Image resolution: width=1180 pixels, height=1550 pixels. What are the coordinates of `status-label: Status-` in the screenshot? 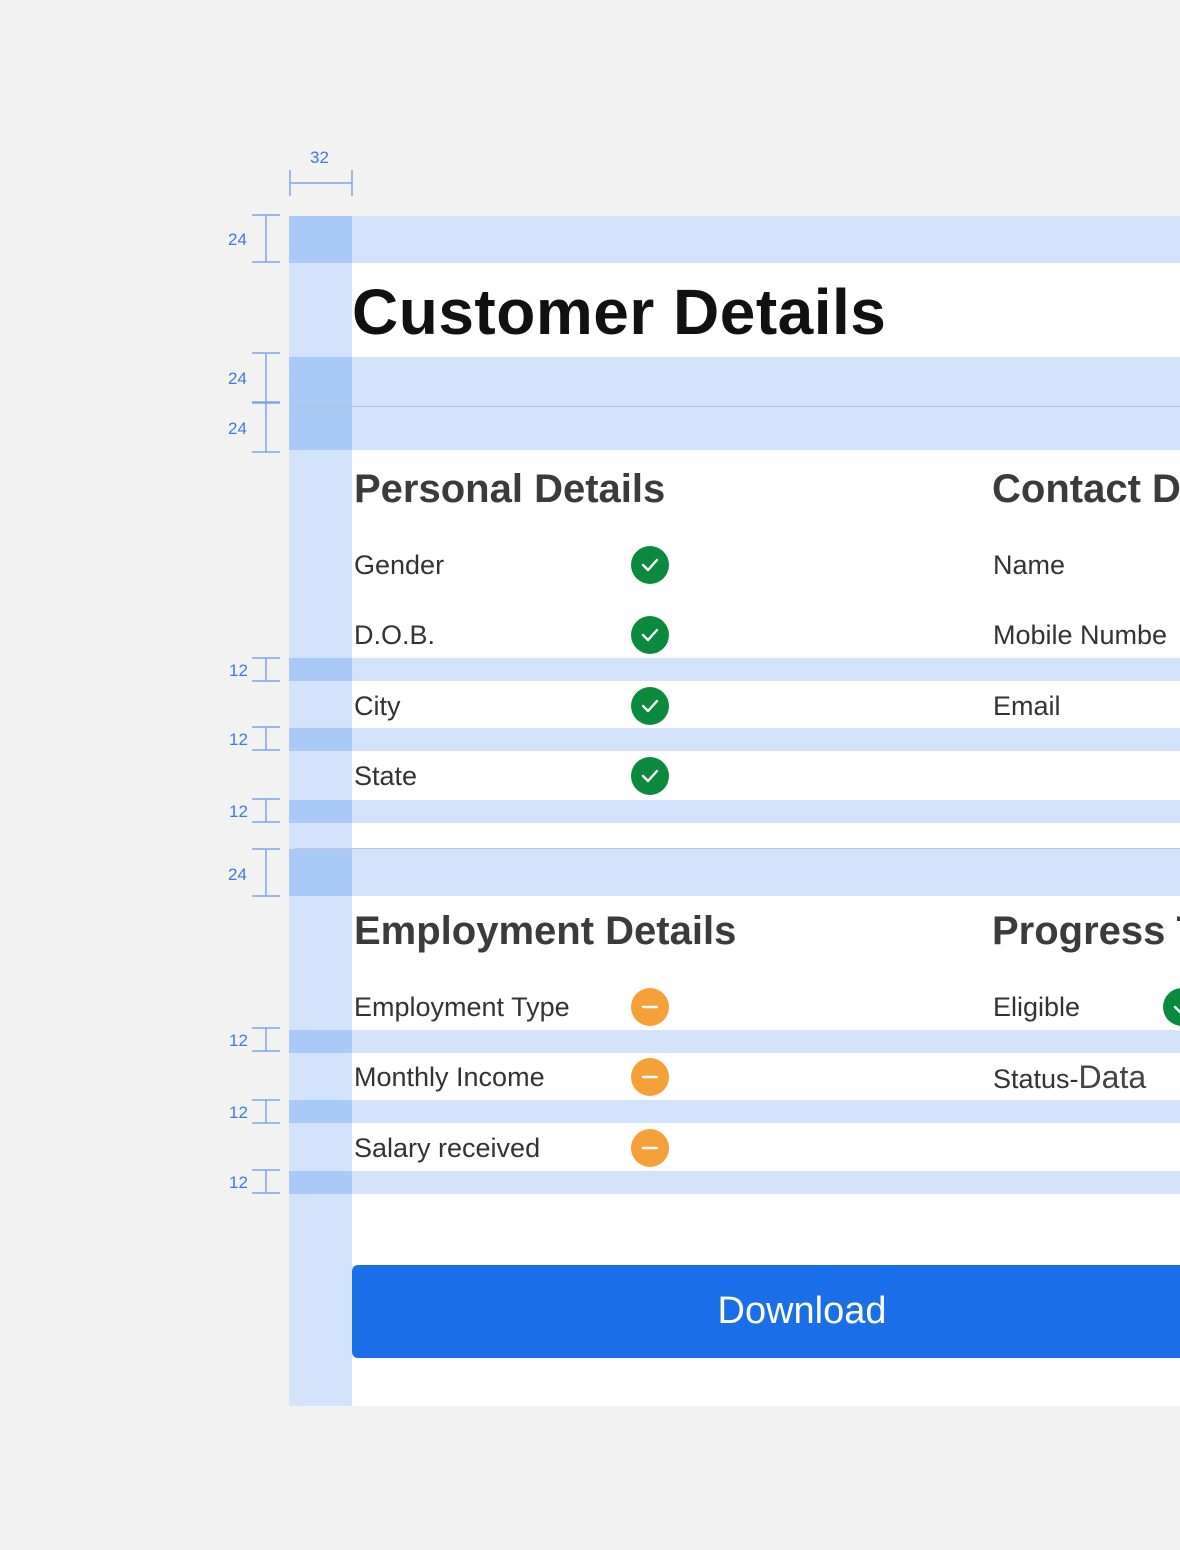 It's located at (1036, 1079).